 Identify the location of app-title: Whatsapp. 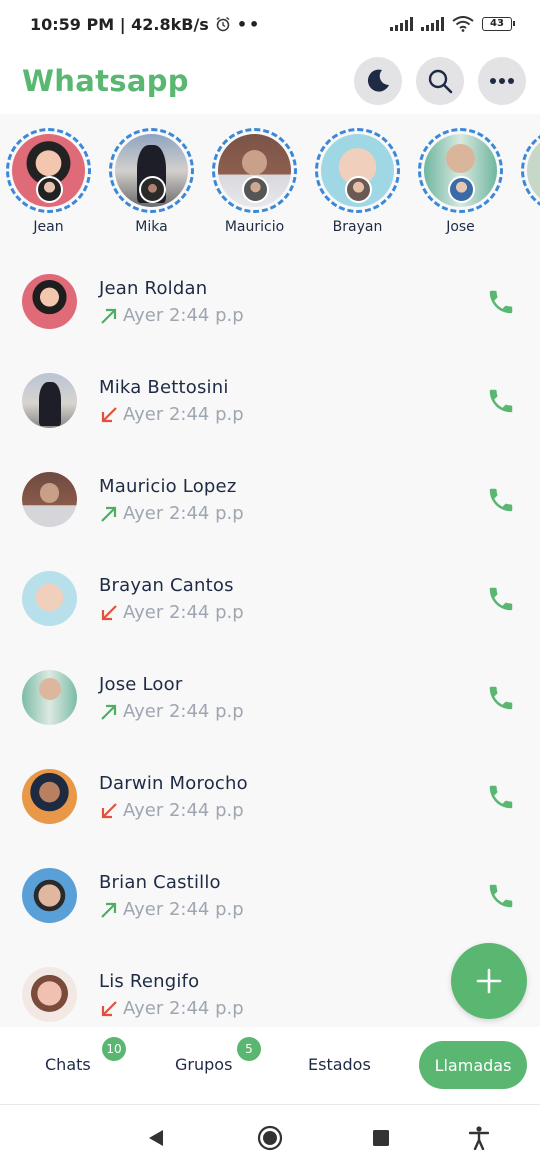
(105, 81).